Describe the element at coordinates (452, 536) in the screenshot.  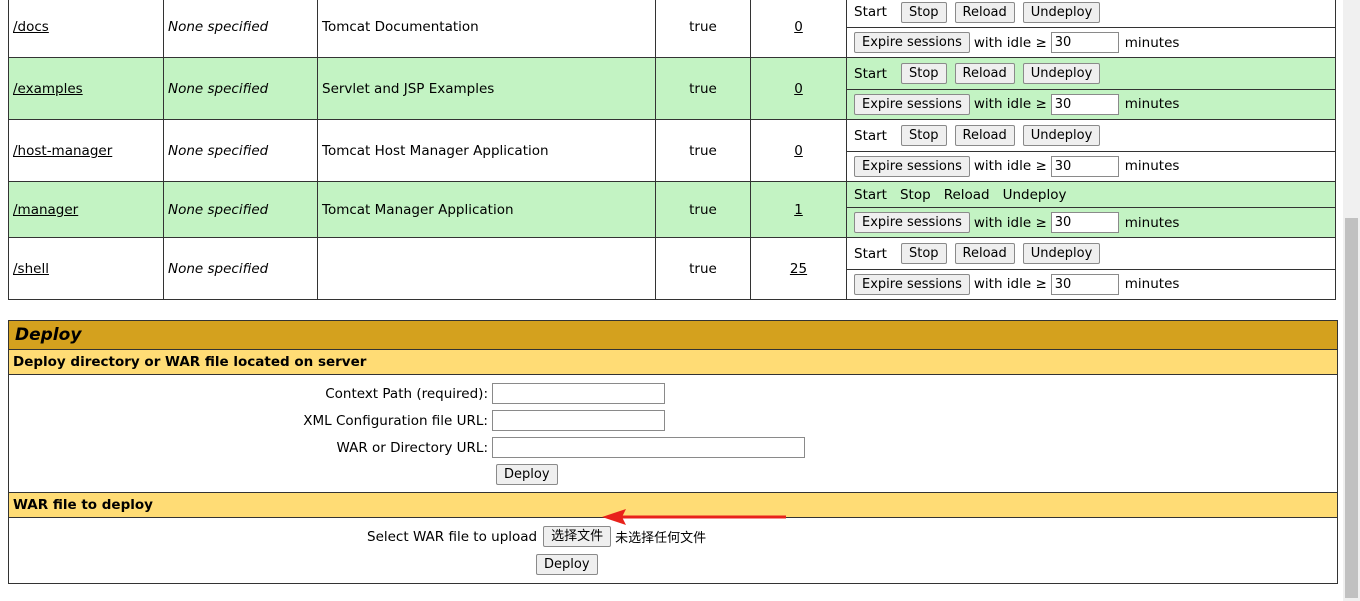
I see `select-war-label: Select WAR file to upload` at that location.